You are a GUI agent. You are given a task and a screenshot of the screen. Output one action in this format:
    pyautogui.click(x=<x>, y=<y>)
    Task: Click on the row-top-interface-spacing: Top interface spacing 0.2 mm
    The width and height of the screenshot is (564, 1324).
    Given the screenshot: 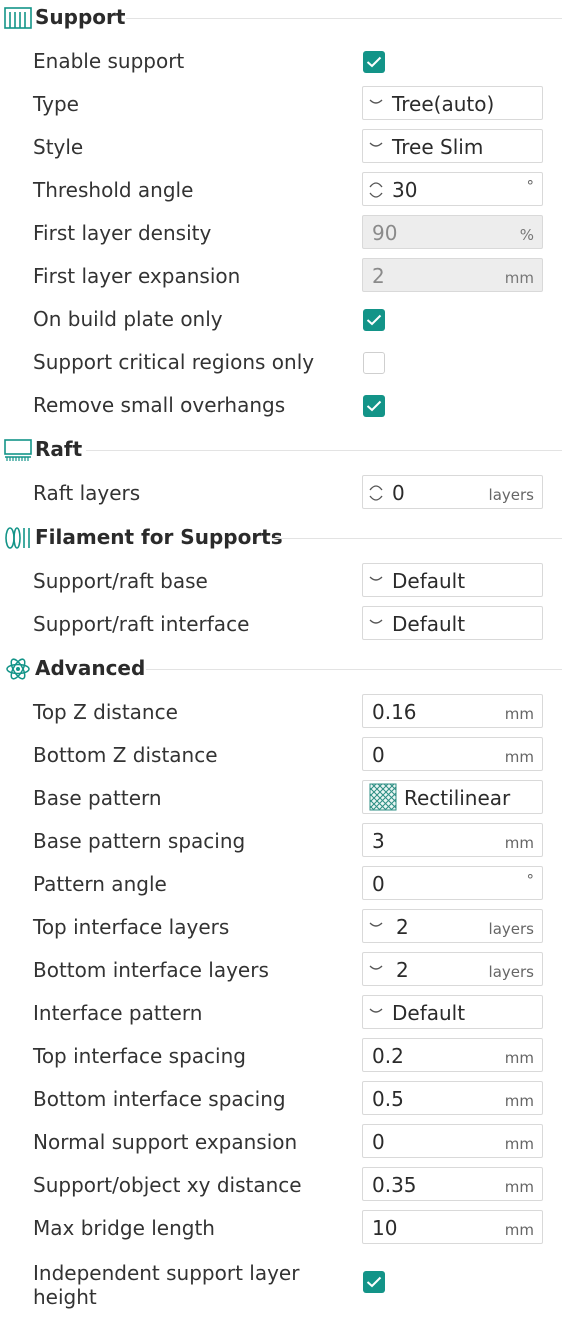 What is the action you would take?
    pyautogui.click(x=282, y=1056)
    